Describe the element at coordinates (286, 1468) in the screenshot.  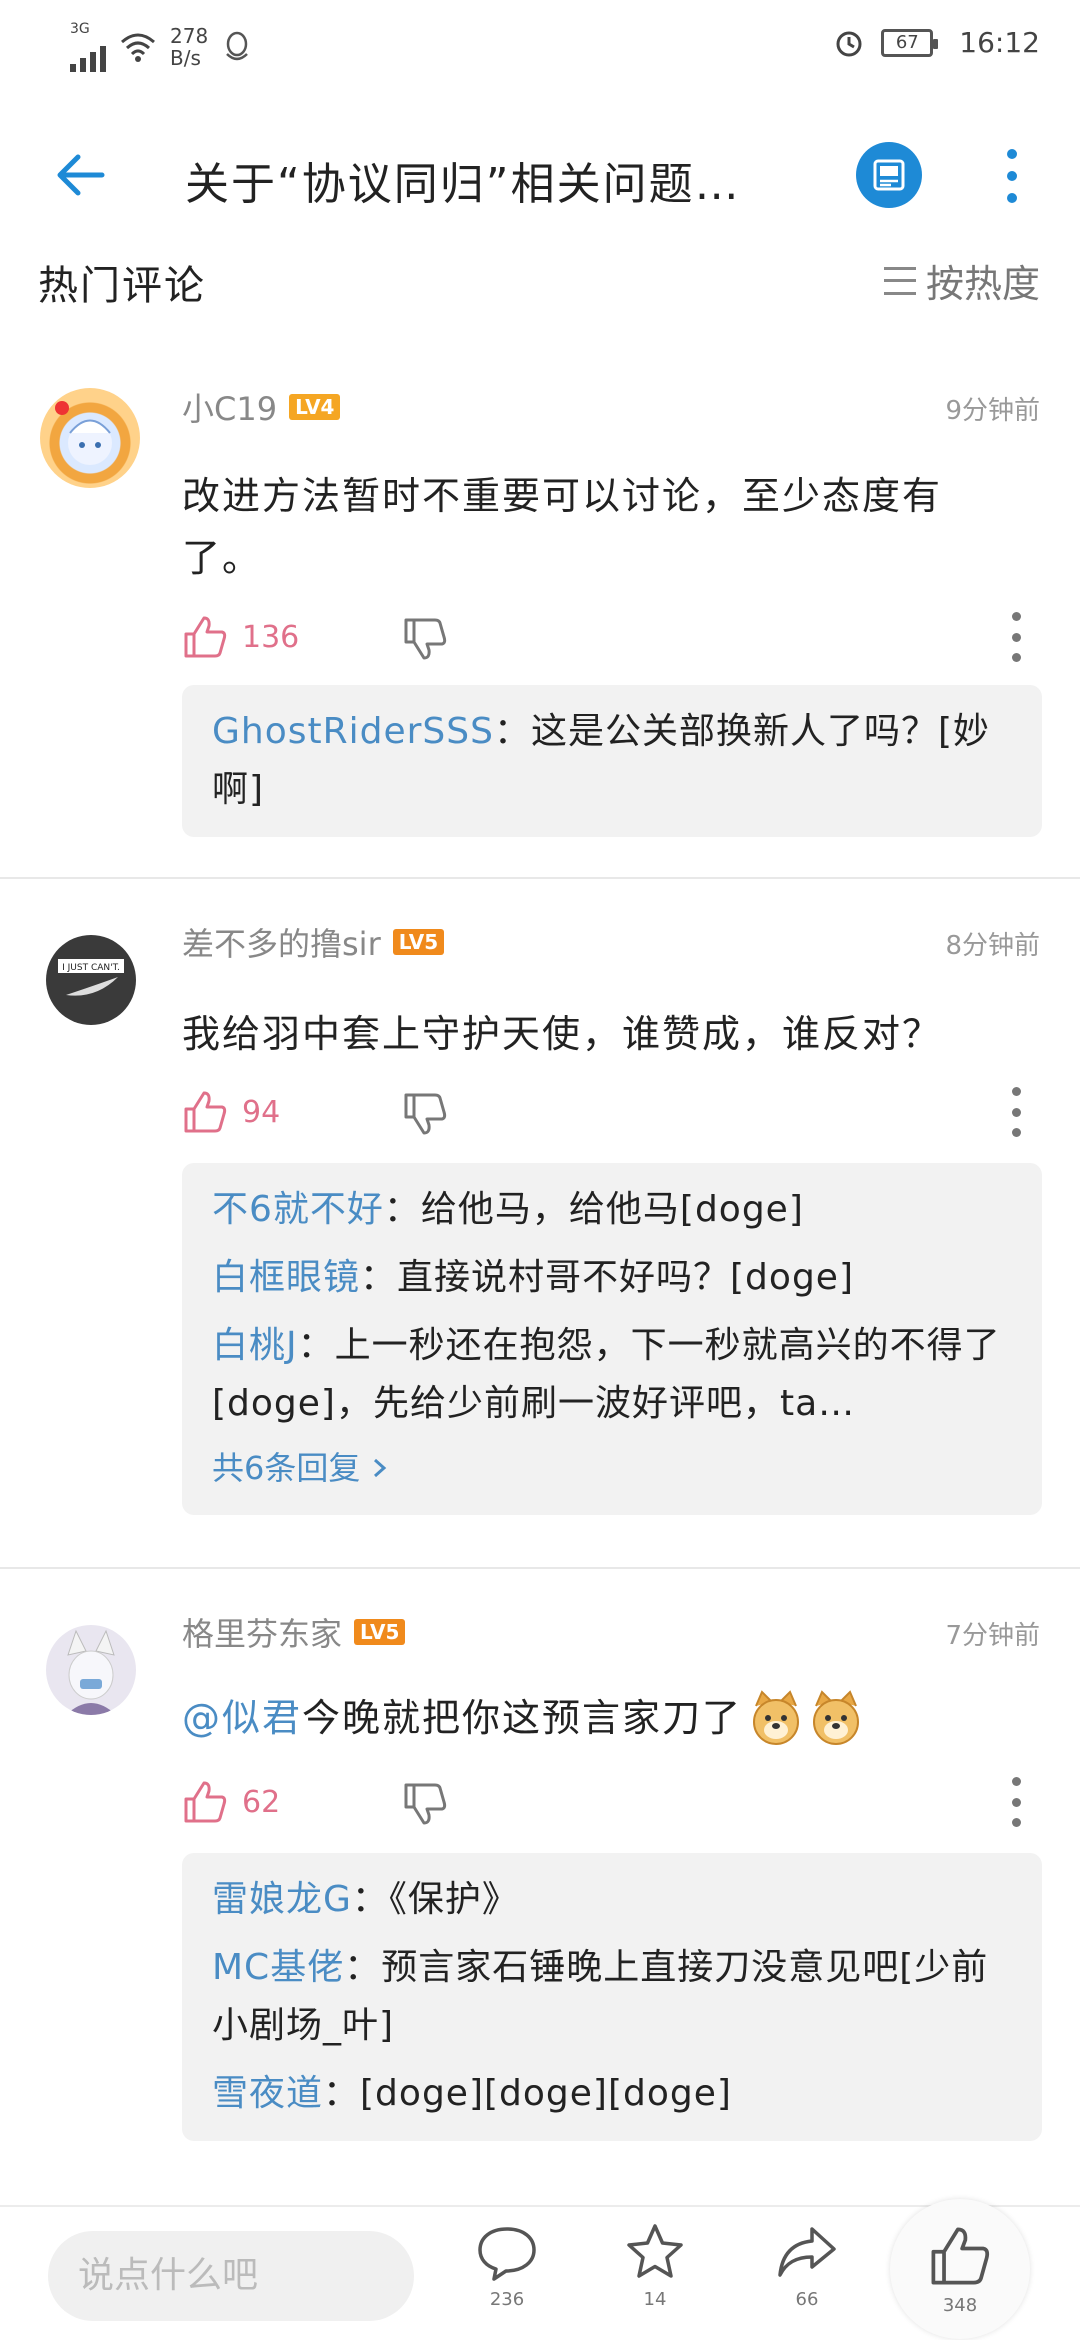
I see `more-replies-label: 共6条回复` at that location.